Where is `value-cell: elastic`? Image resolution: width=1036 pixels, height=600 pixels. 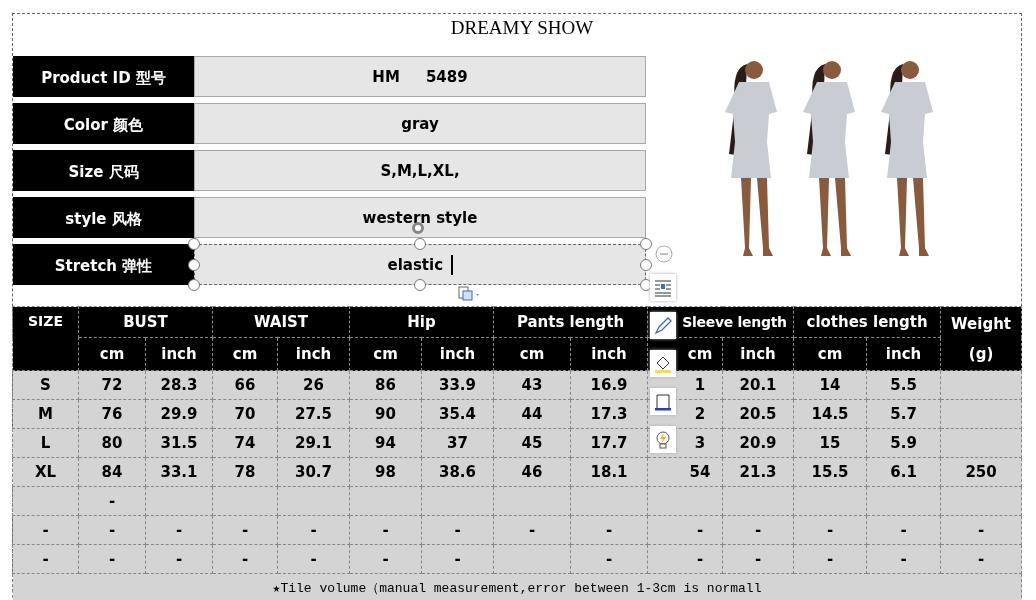
value-cell: elastic is located at coordinates (420, 264).